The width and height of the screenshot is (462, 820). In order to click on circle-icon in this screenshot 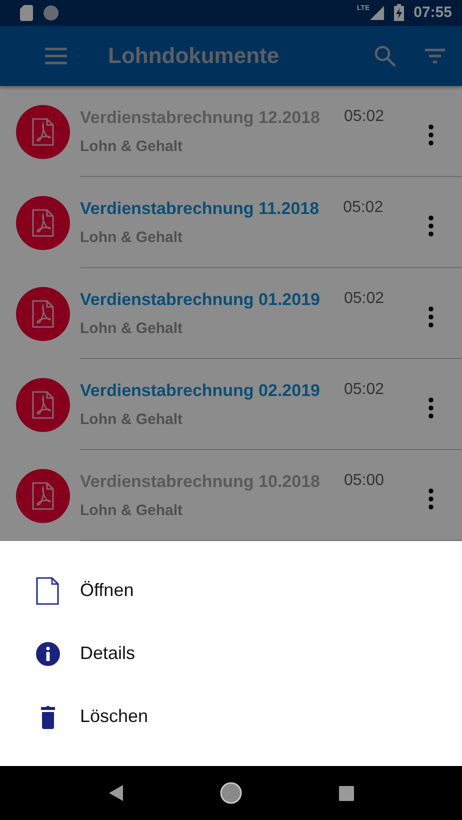, I will do `click(51, 12)`.